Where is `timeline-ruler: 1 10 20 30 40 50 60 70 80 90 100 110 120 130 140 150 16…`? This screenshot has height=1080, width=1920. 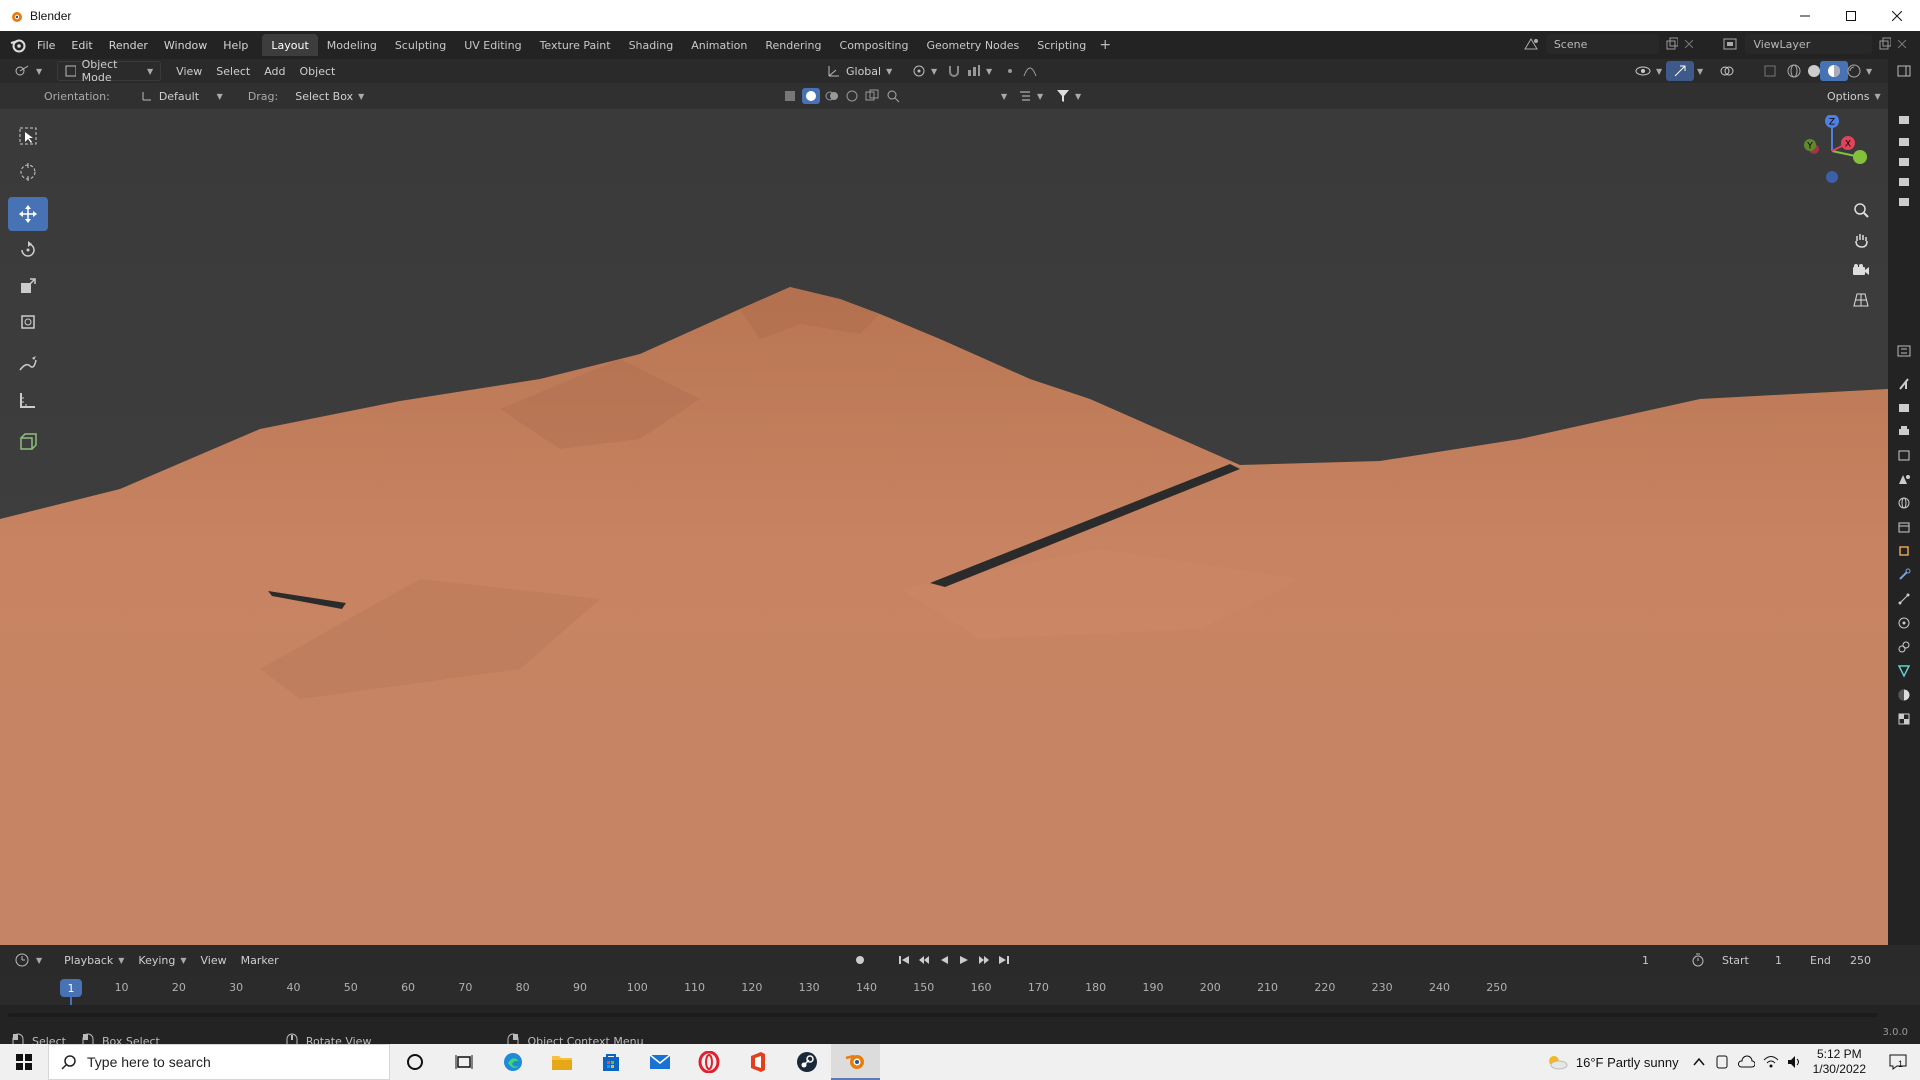
timeline-ruler: 1 10 20 30 40 50 60 70 80 90 100 110 120 130 140 150 16… is located at coordinates (960, 998).